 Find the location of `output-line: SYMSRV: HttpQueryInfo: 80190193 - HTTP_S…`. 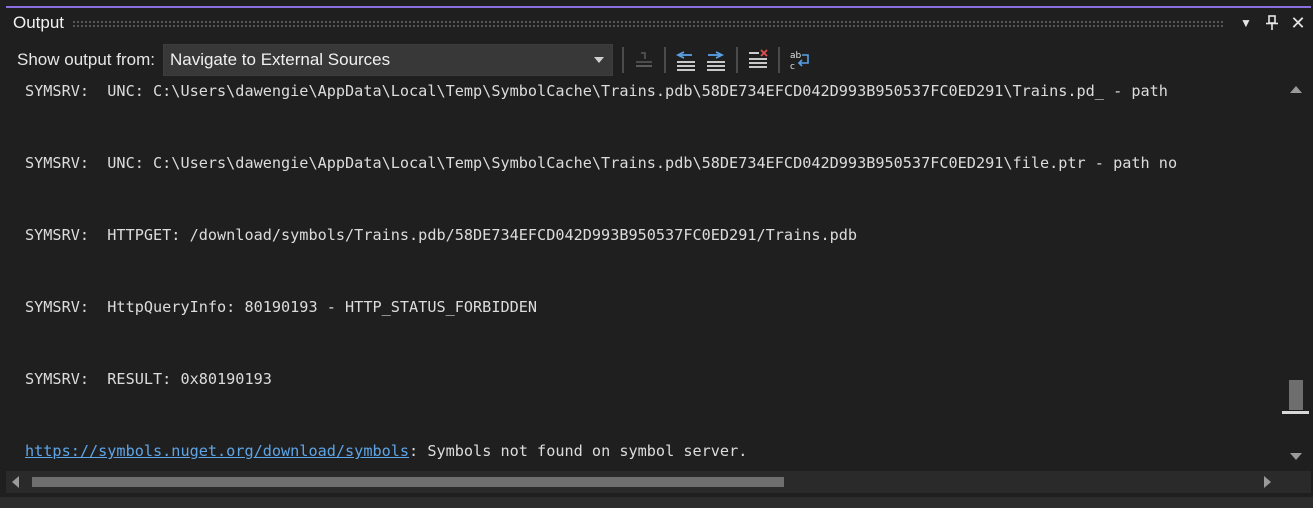

output-line: SYMSRV: HttpQueryInfo: 80190193 - HTTP_S… is located at coordinates (281, 307).